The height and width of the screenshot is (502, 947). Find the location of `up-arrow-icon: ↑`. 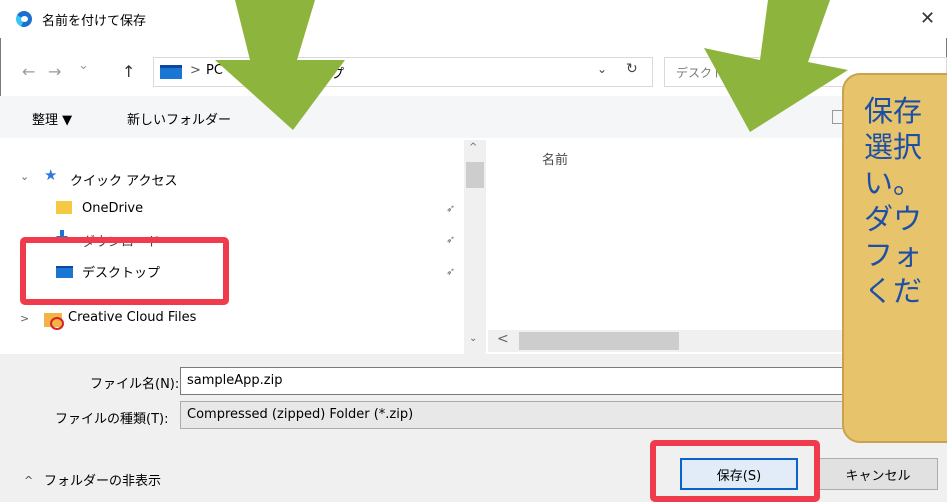

up-arrow-icon: ↑ is located at coordinates (128, 71).